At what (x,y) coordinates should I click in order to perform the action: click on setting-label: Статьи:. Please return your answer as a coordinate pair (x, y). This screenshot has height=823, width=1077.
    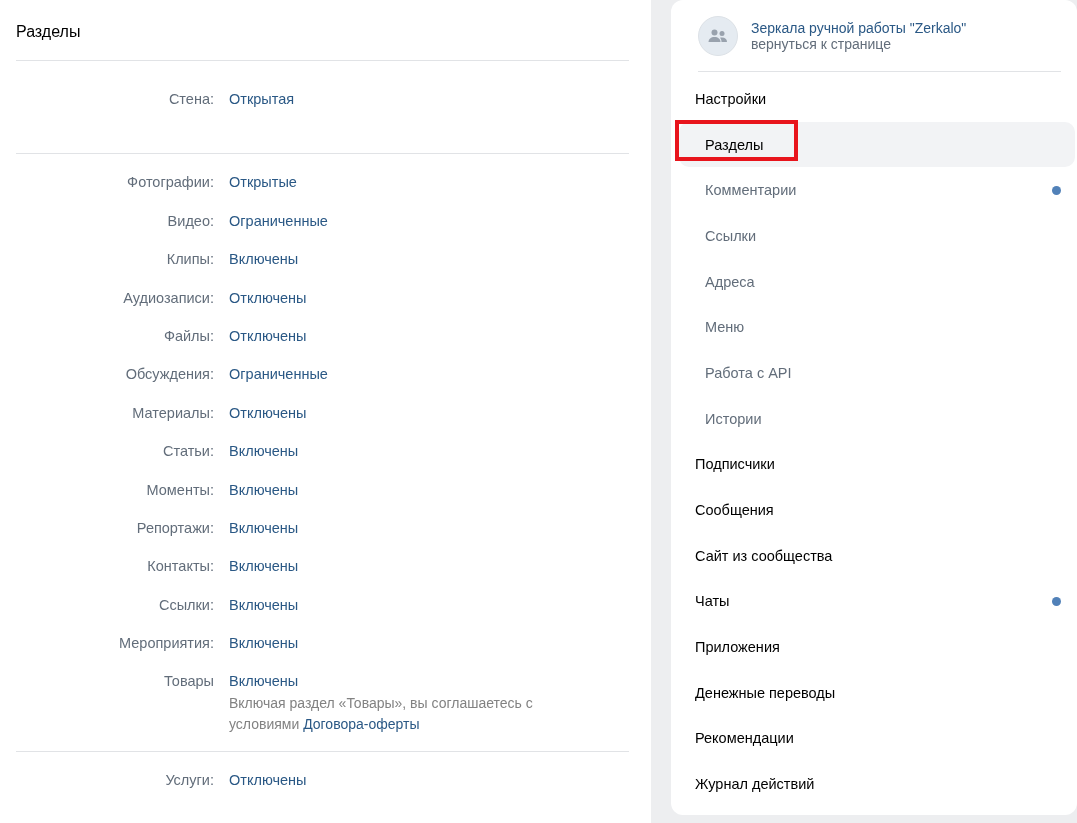
    Looking at the image, I should click on (187, 451).